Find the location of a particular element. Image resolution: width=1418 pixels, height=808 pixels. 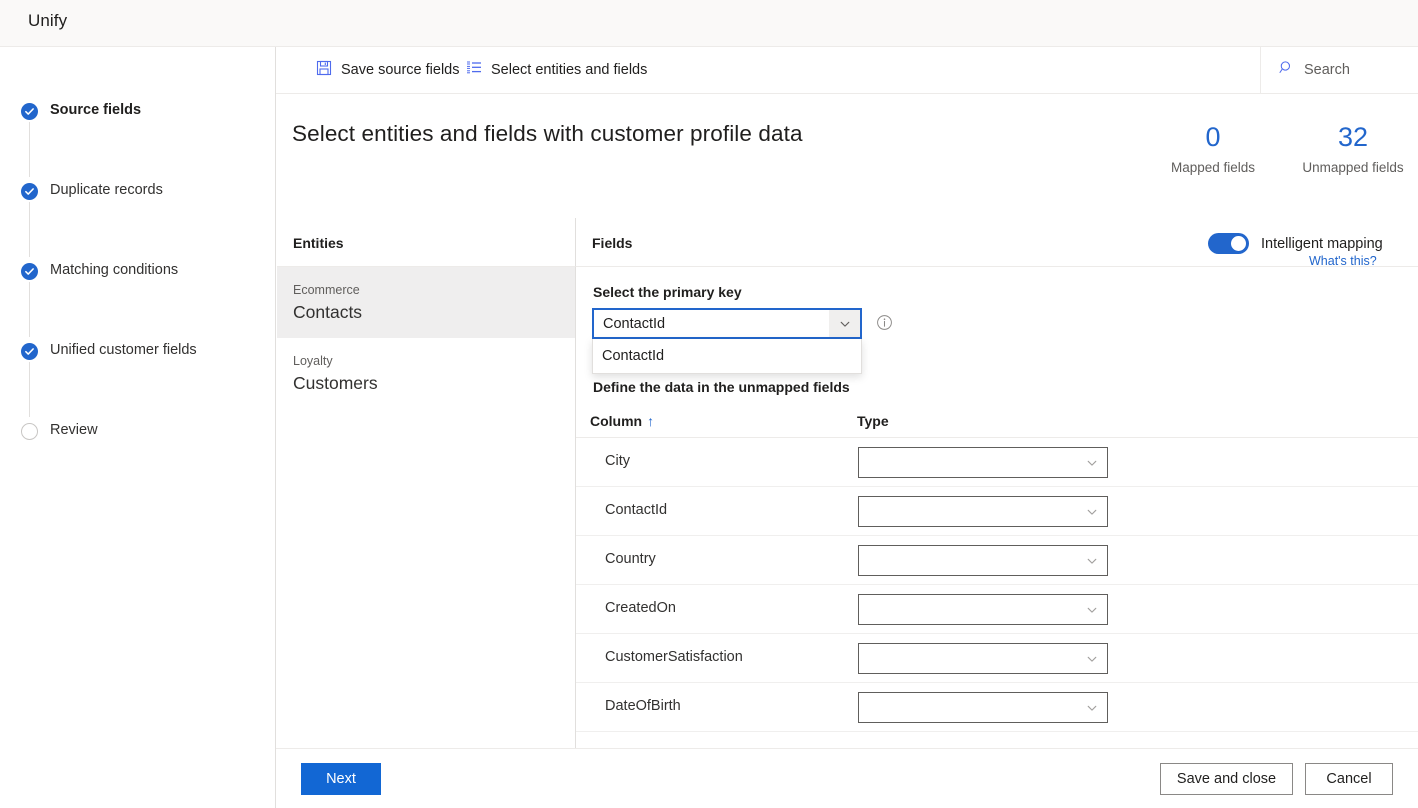

entity-name: Contacts is located at coordinates (328, 312).